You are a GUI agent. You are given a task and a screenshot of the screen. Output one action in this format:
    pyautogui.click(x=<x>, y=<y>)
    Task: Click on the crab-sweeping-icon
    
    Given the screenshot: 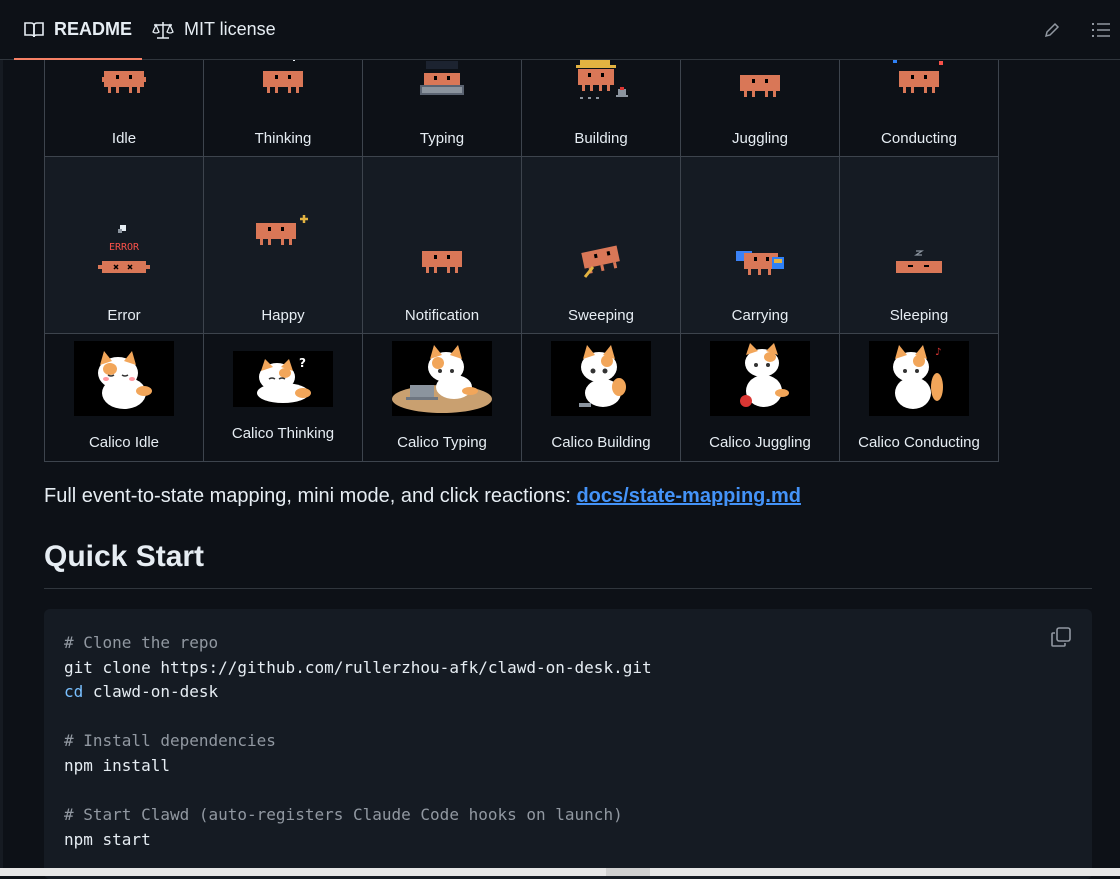 What is the action you would take?
    pyautogui.click(x=600, y=261)
    